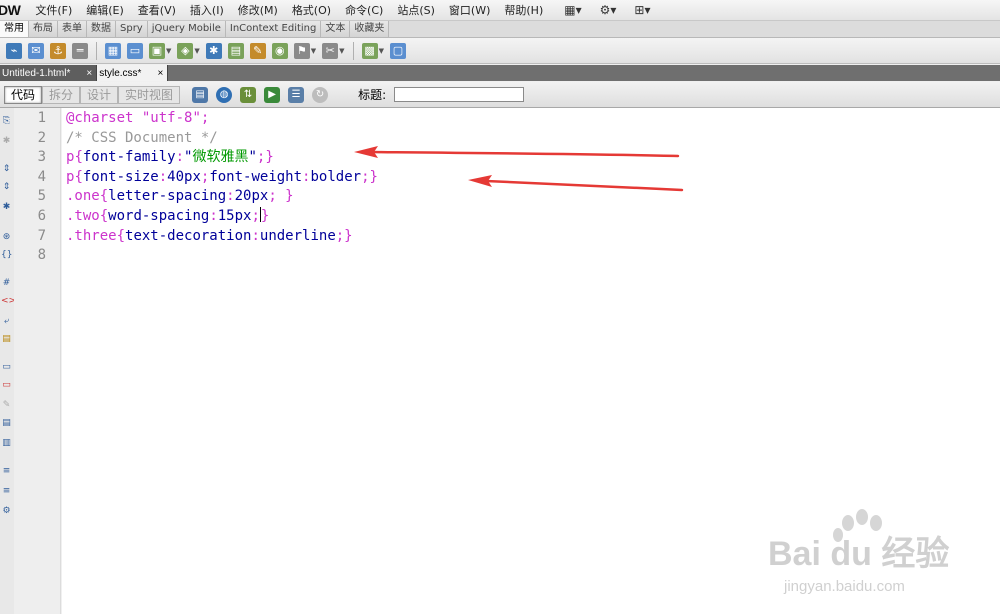 Image resolution: width=1000 pixels, height=614 pixels. Describe the element at coordinates (311, 10) in the screenshot. I see `menu-format: 格式(O)` at that location.